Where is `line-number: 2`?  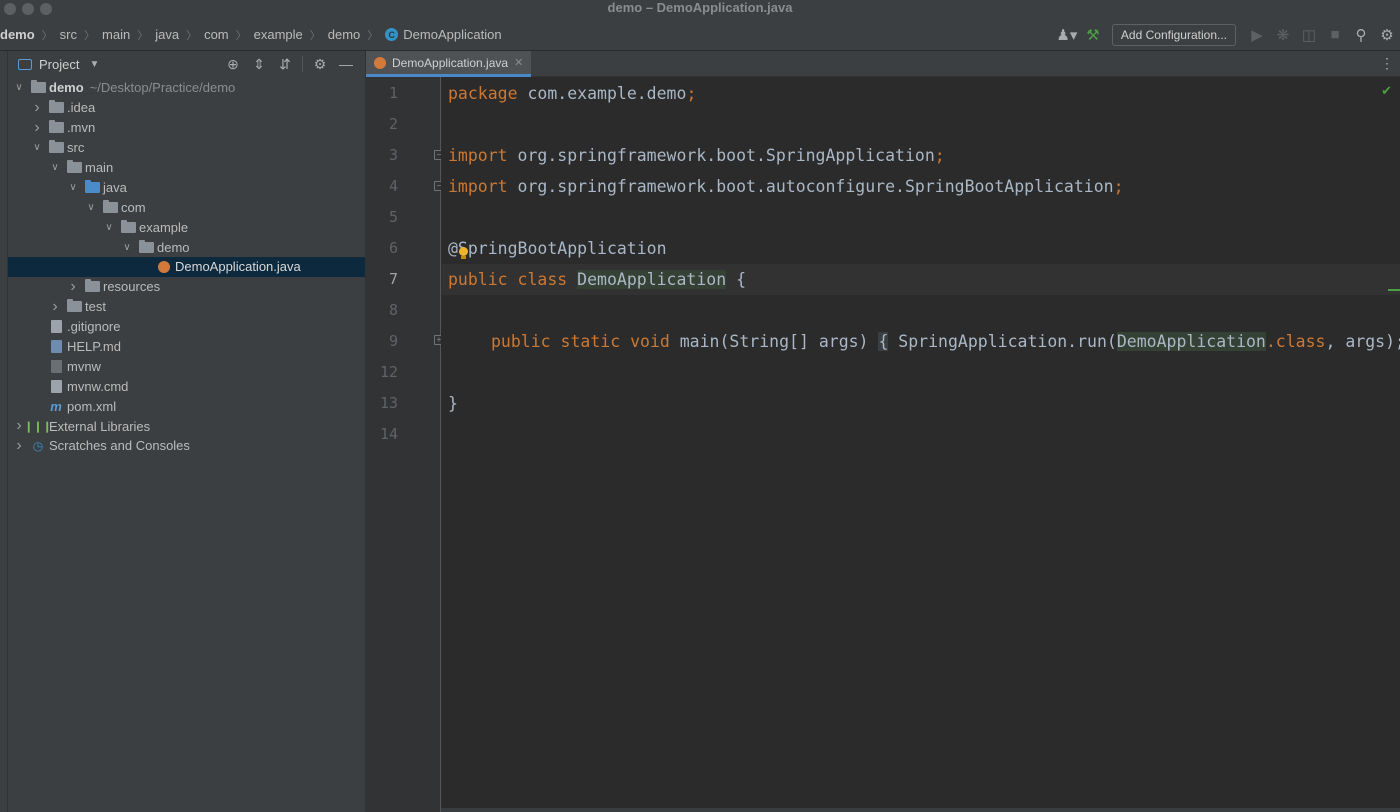 line-number: 2 is located at coordinates (393, 124).